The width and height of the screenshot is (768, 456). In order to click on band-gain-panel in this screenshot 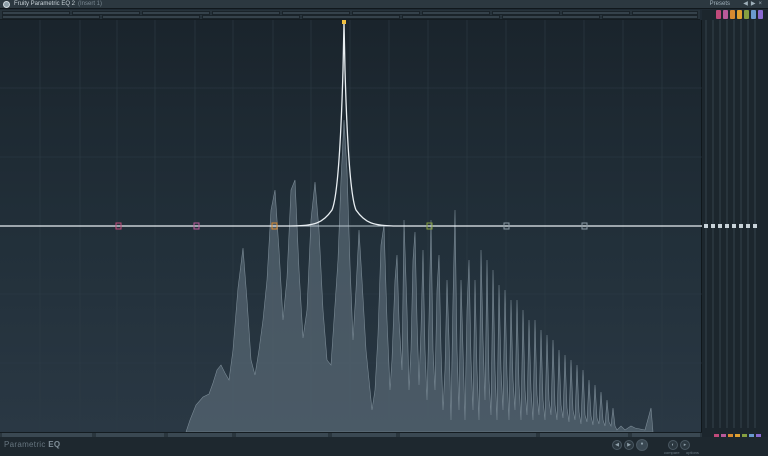, I will do `click(735, 225)`.